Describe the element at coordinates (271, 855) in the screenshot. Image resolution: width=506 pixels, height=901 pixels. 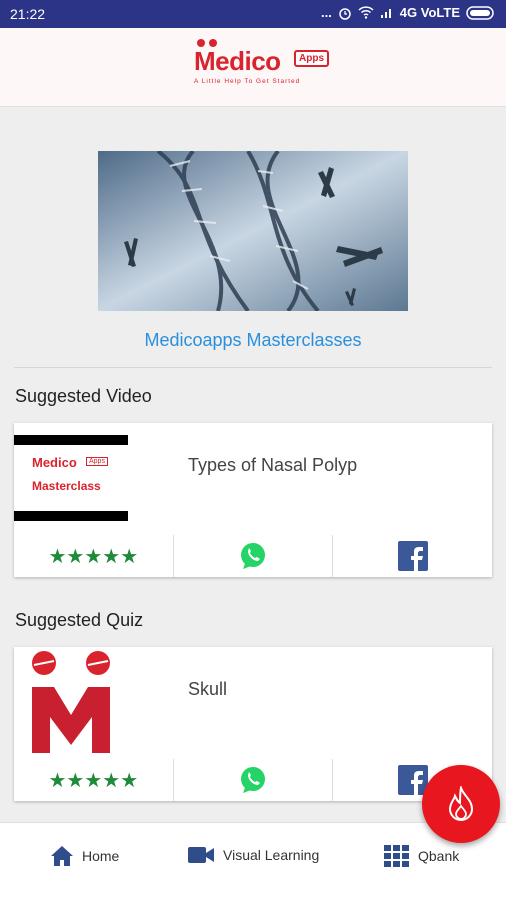
I see `nav-visual-learning-label: Visual Learning` at that location.